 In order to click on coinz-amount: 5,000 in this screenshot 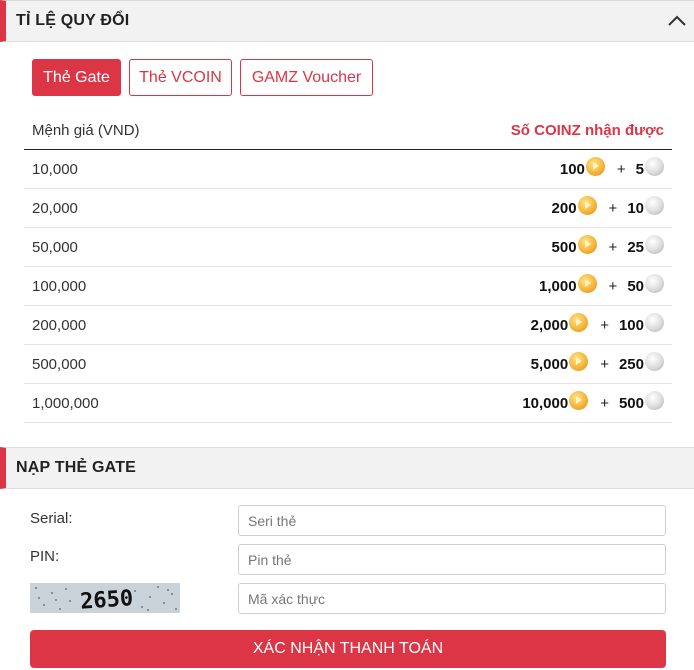, I will do `click(549, 364)`.